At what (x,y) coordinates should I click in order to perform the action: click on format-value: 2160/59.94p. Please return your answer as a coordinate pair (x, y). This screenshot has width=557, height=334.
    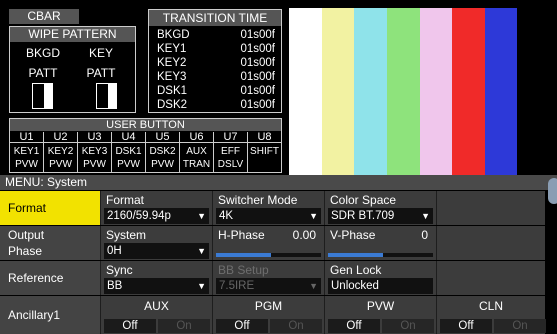
    Looking at the image, I should click on (139, 216).